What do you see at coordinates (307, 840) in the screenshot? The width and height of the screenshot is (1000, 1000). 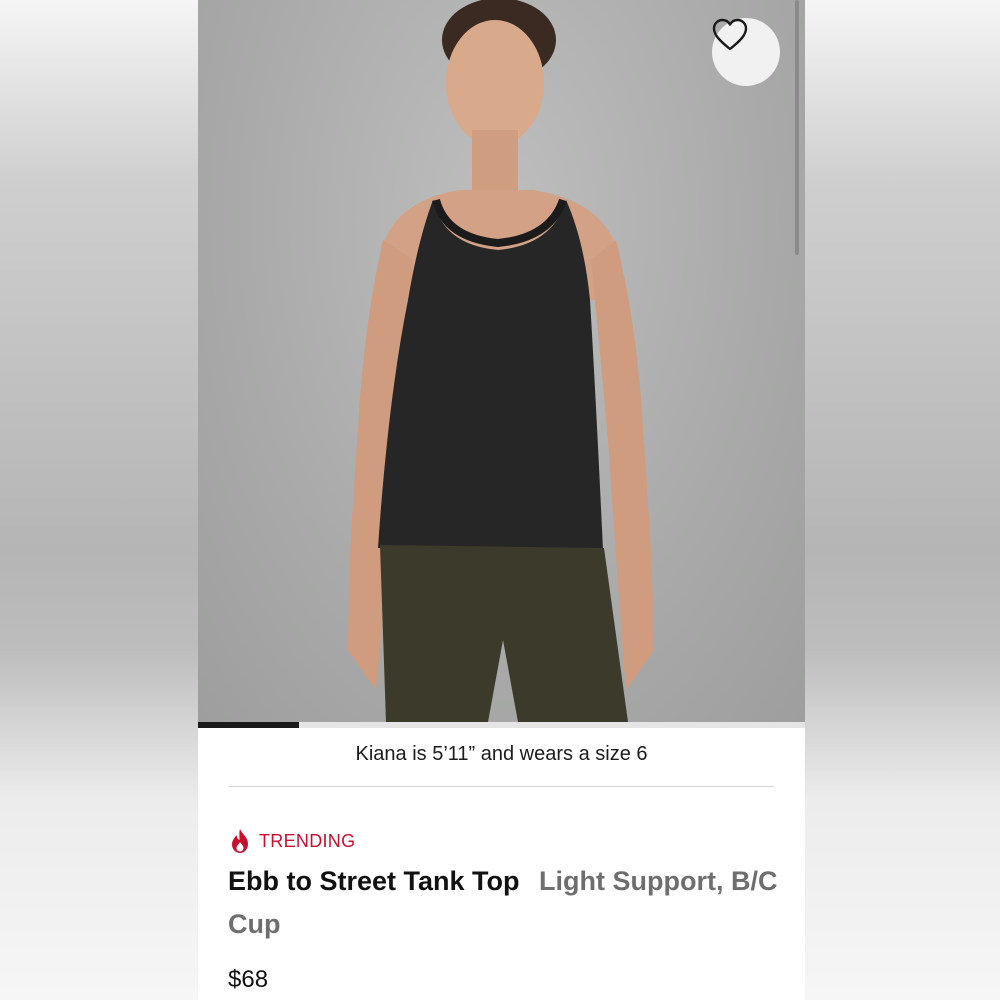 I see `trending-label: TRENDING` at bounding box center [307, 840].